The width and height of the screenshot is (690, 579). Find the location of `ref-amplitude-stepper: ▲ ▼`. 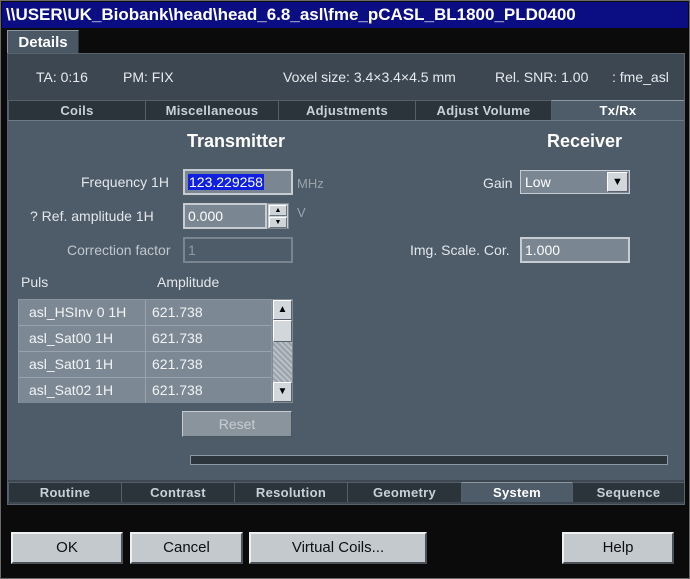

ref-amplitude-stepper: ▲ ▼ is located at coordinates (278, 216).